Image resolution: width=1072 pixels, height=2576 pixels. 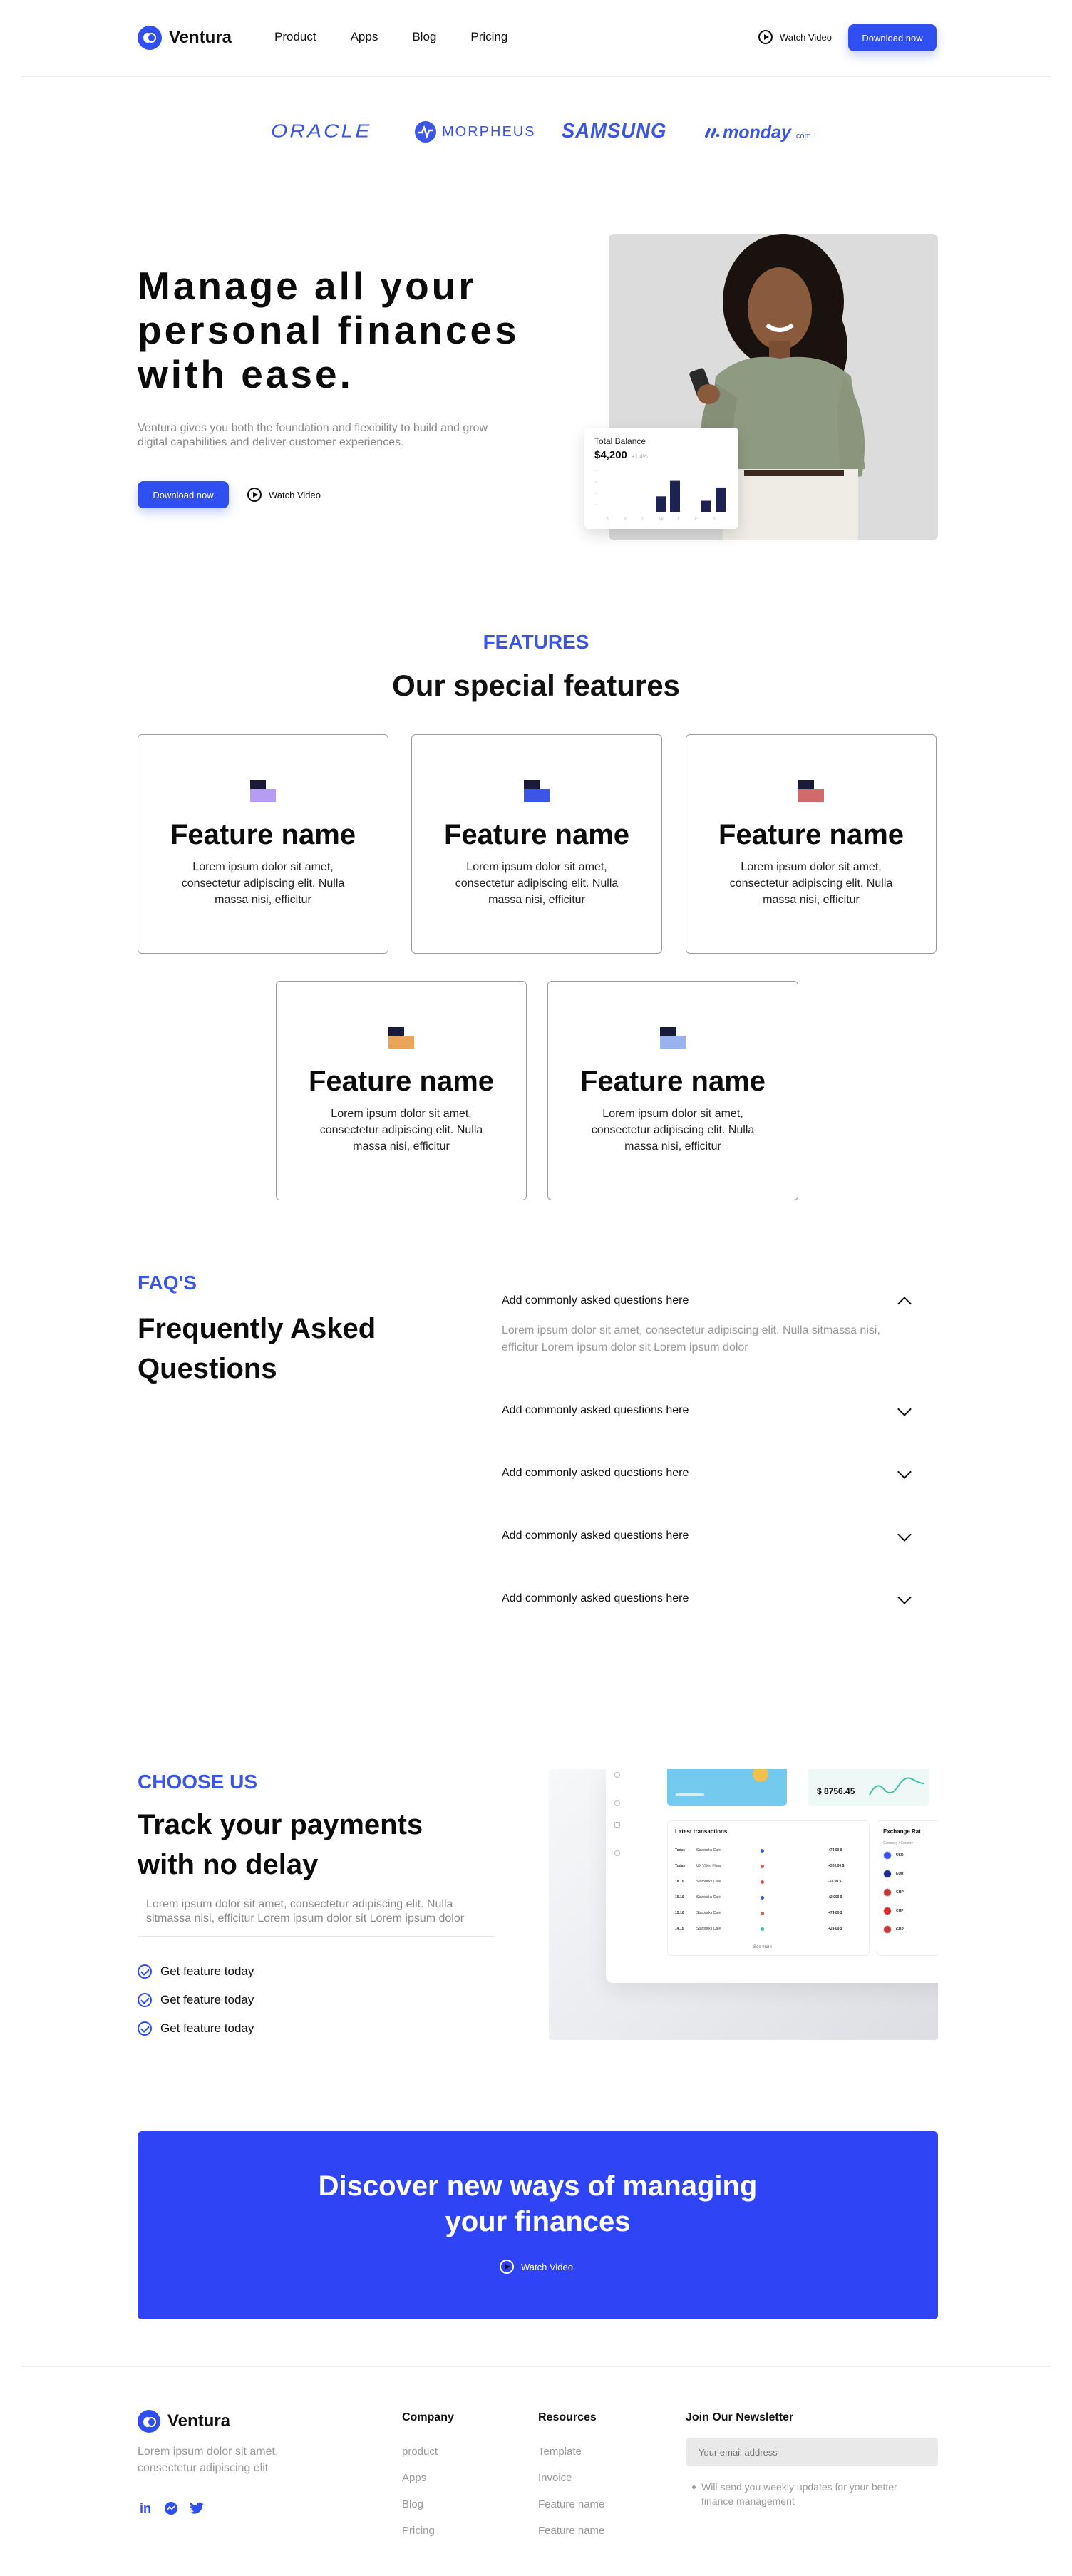 What do you see at coordinates (184, 2421) in the screenshot?
I see `footer-brand: Ventura` at bounding box center [184, 2421].